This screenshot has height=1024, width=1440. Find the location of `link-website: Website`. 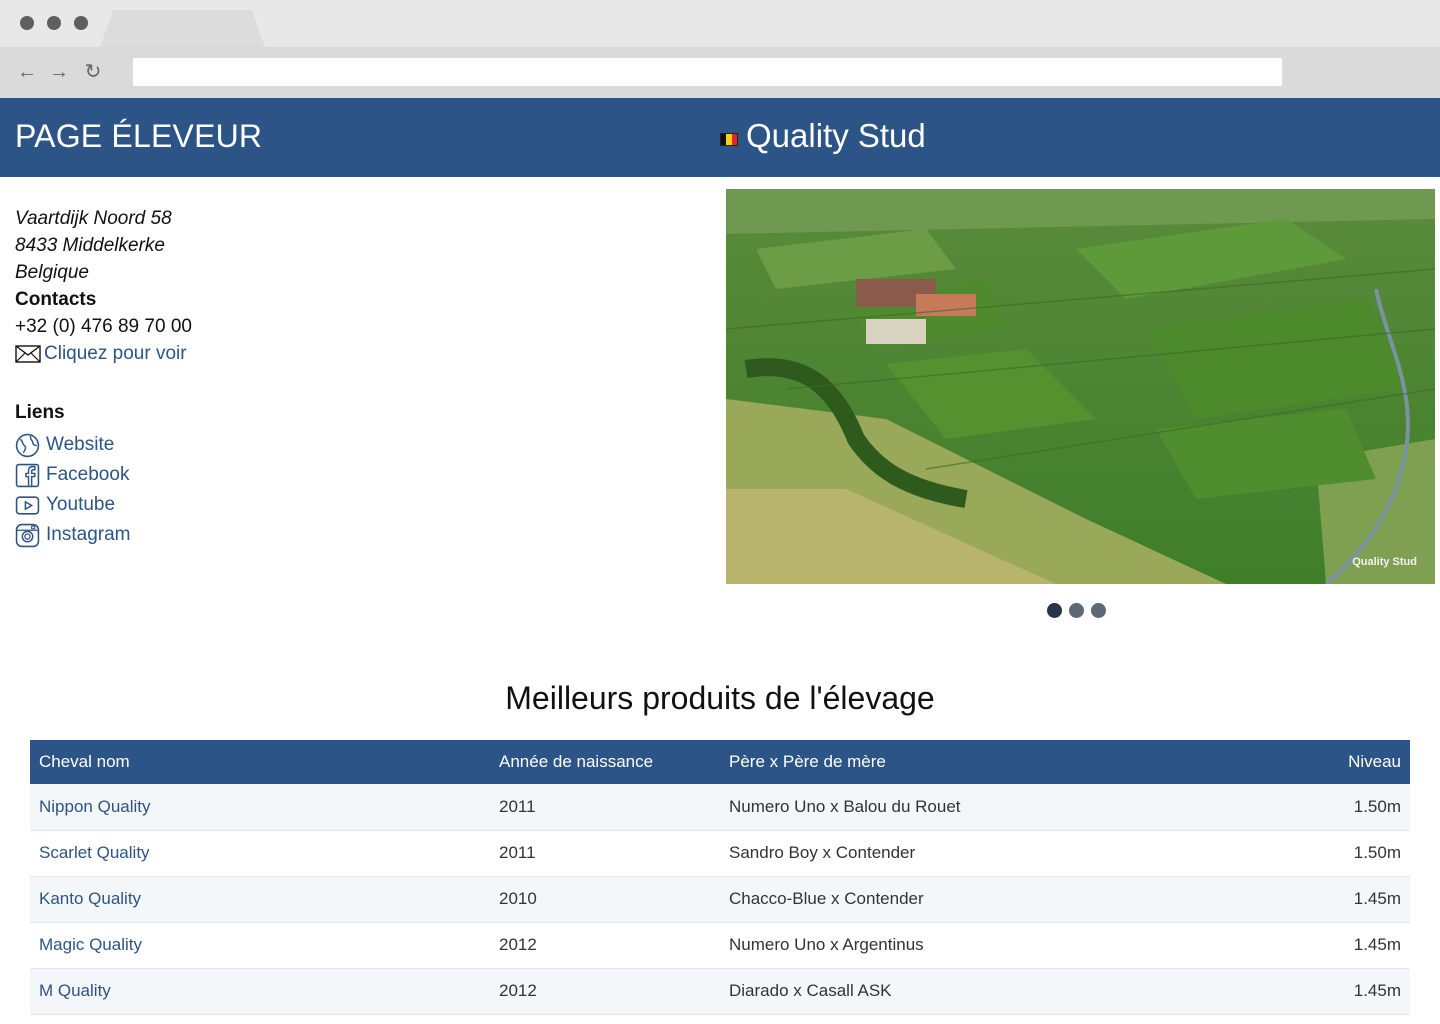

link-website: Website is located at coordinates (72, 445).